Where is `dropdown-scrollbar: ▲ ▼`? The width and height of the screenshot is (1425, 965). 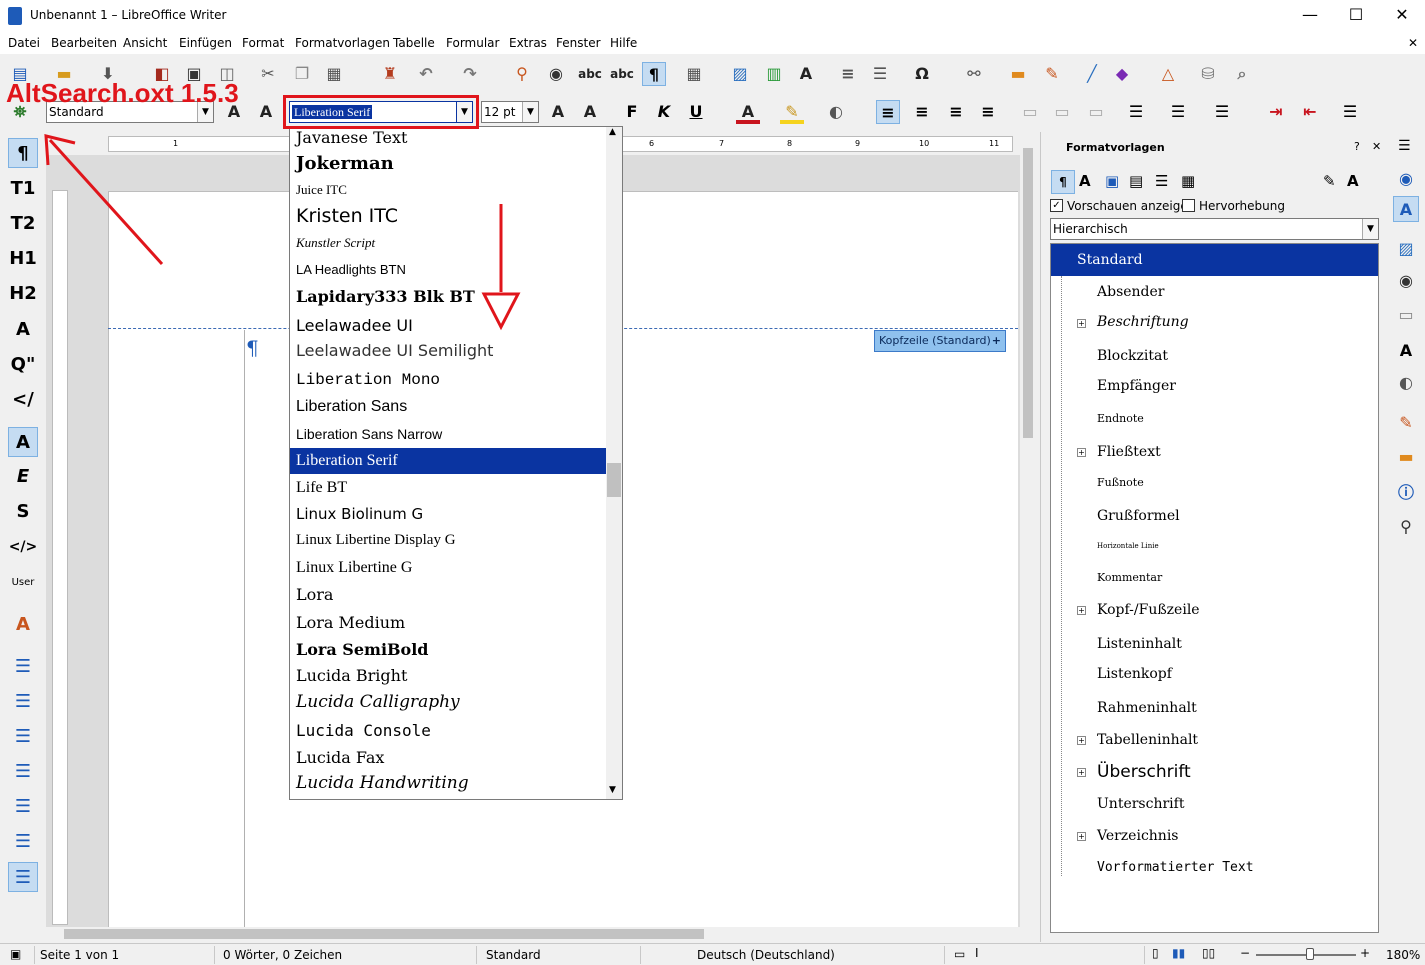
dropdown-scrollbar: ▲ ▼ is located at coordinates (614, 463).